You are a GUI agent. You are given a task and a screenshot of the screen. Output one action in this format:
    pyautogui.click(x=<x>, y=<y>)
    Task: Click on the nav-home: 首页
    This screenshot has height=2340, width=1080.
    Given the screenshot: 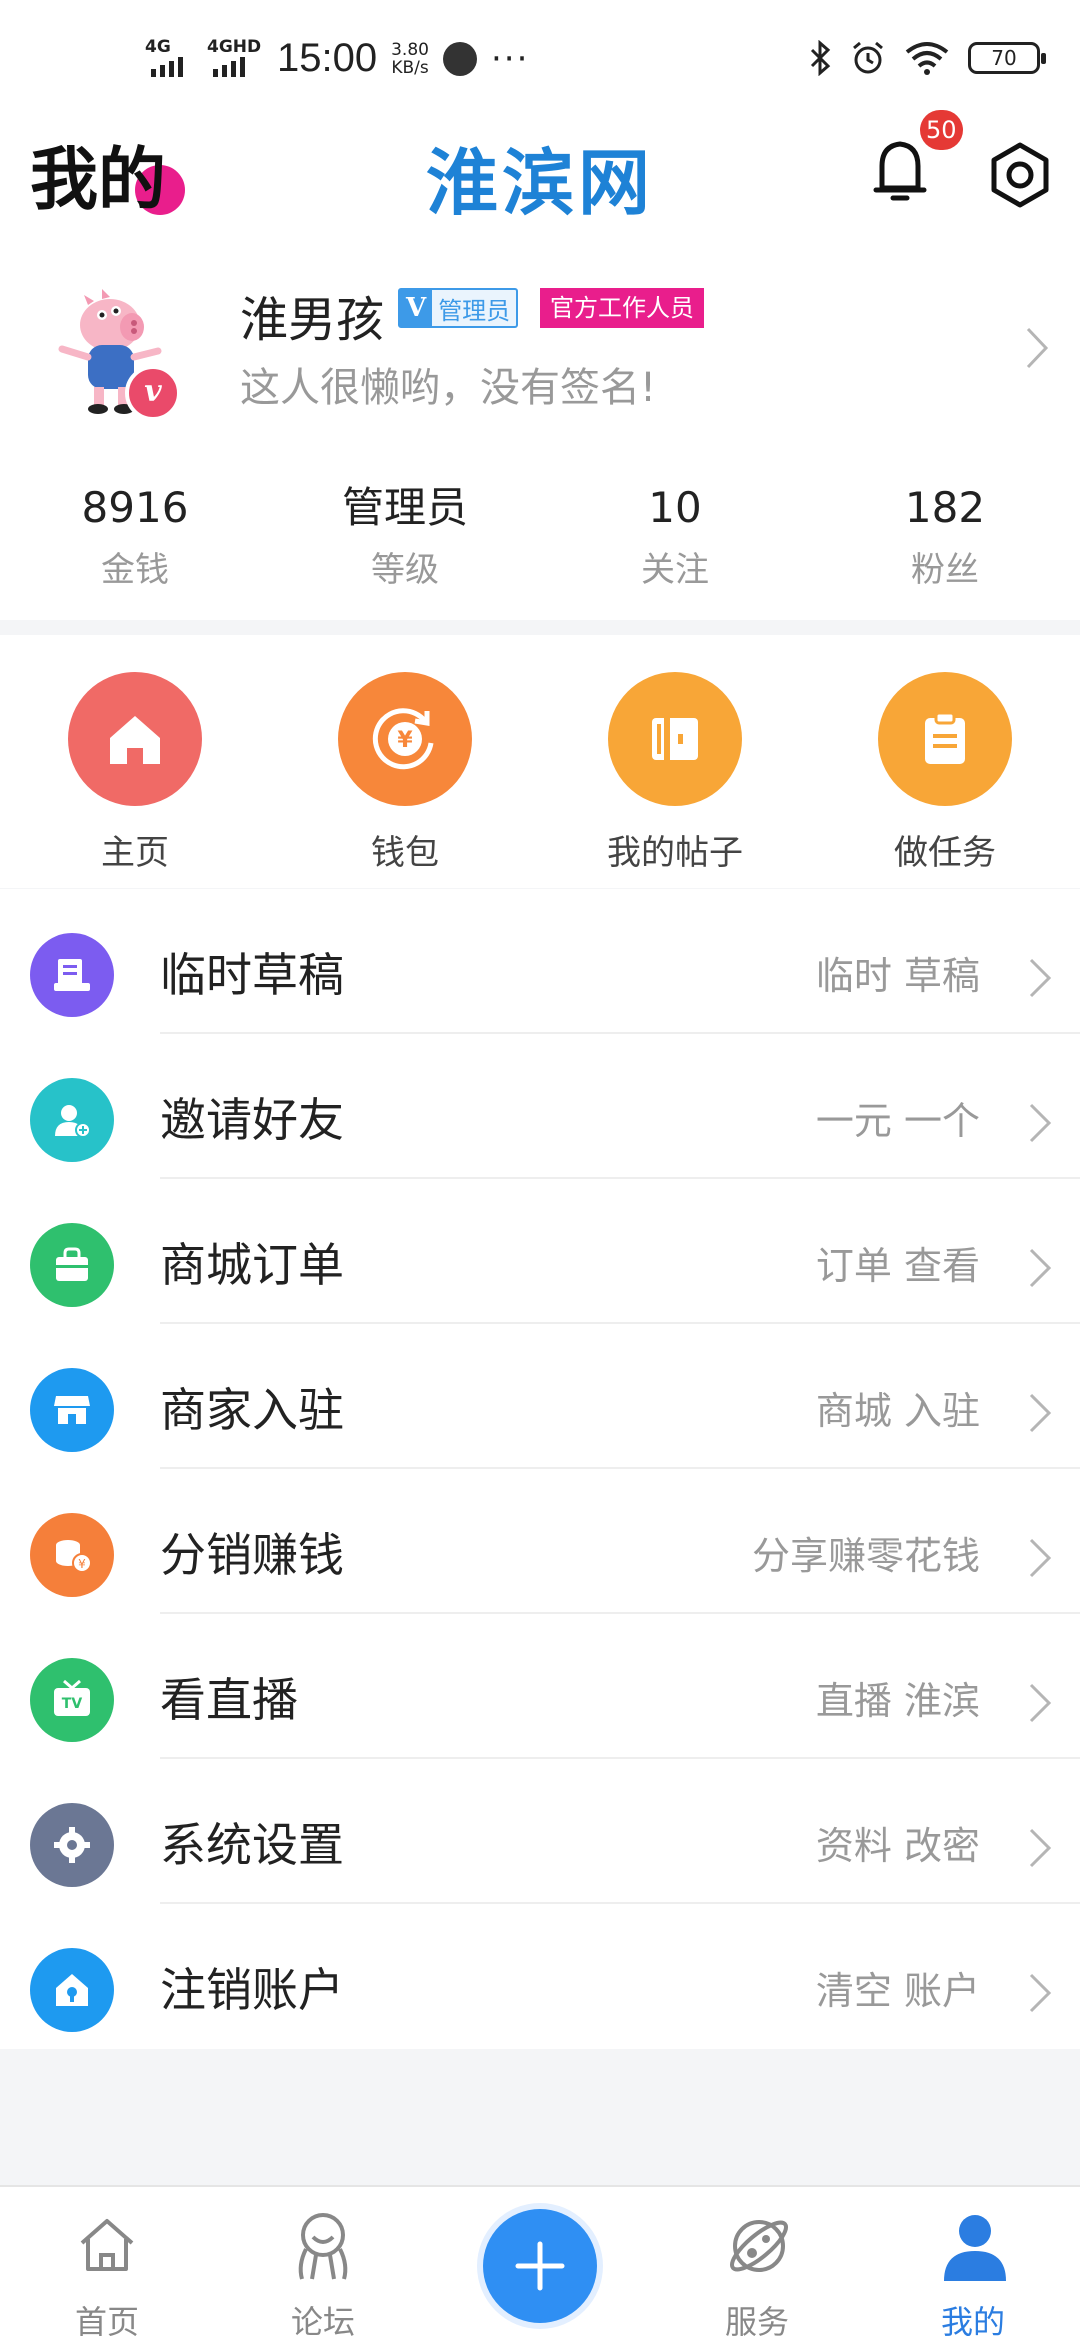 What is the action you would take?
    pyautogui.click(x=107, y=2263)
    